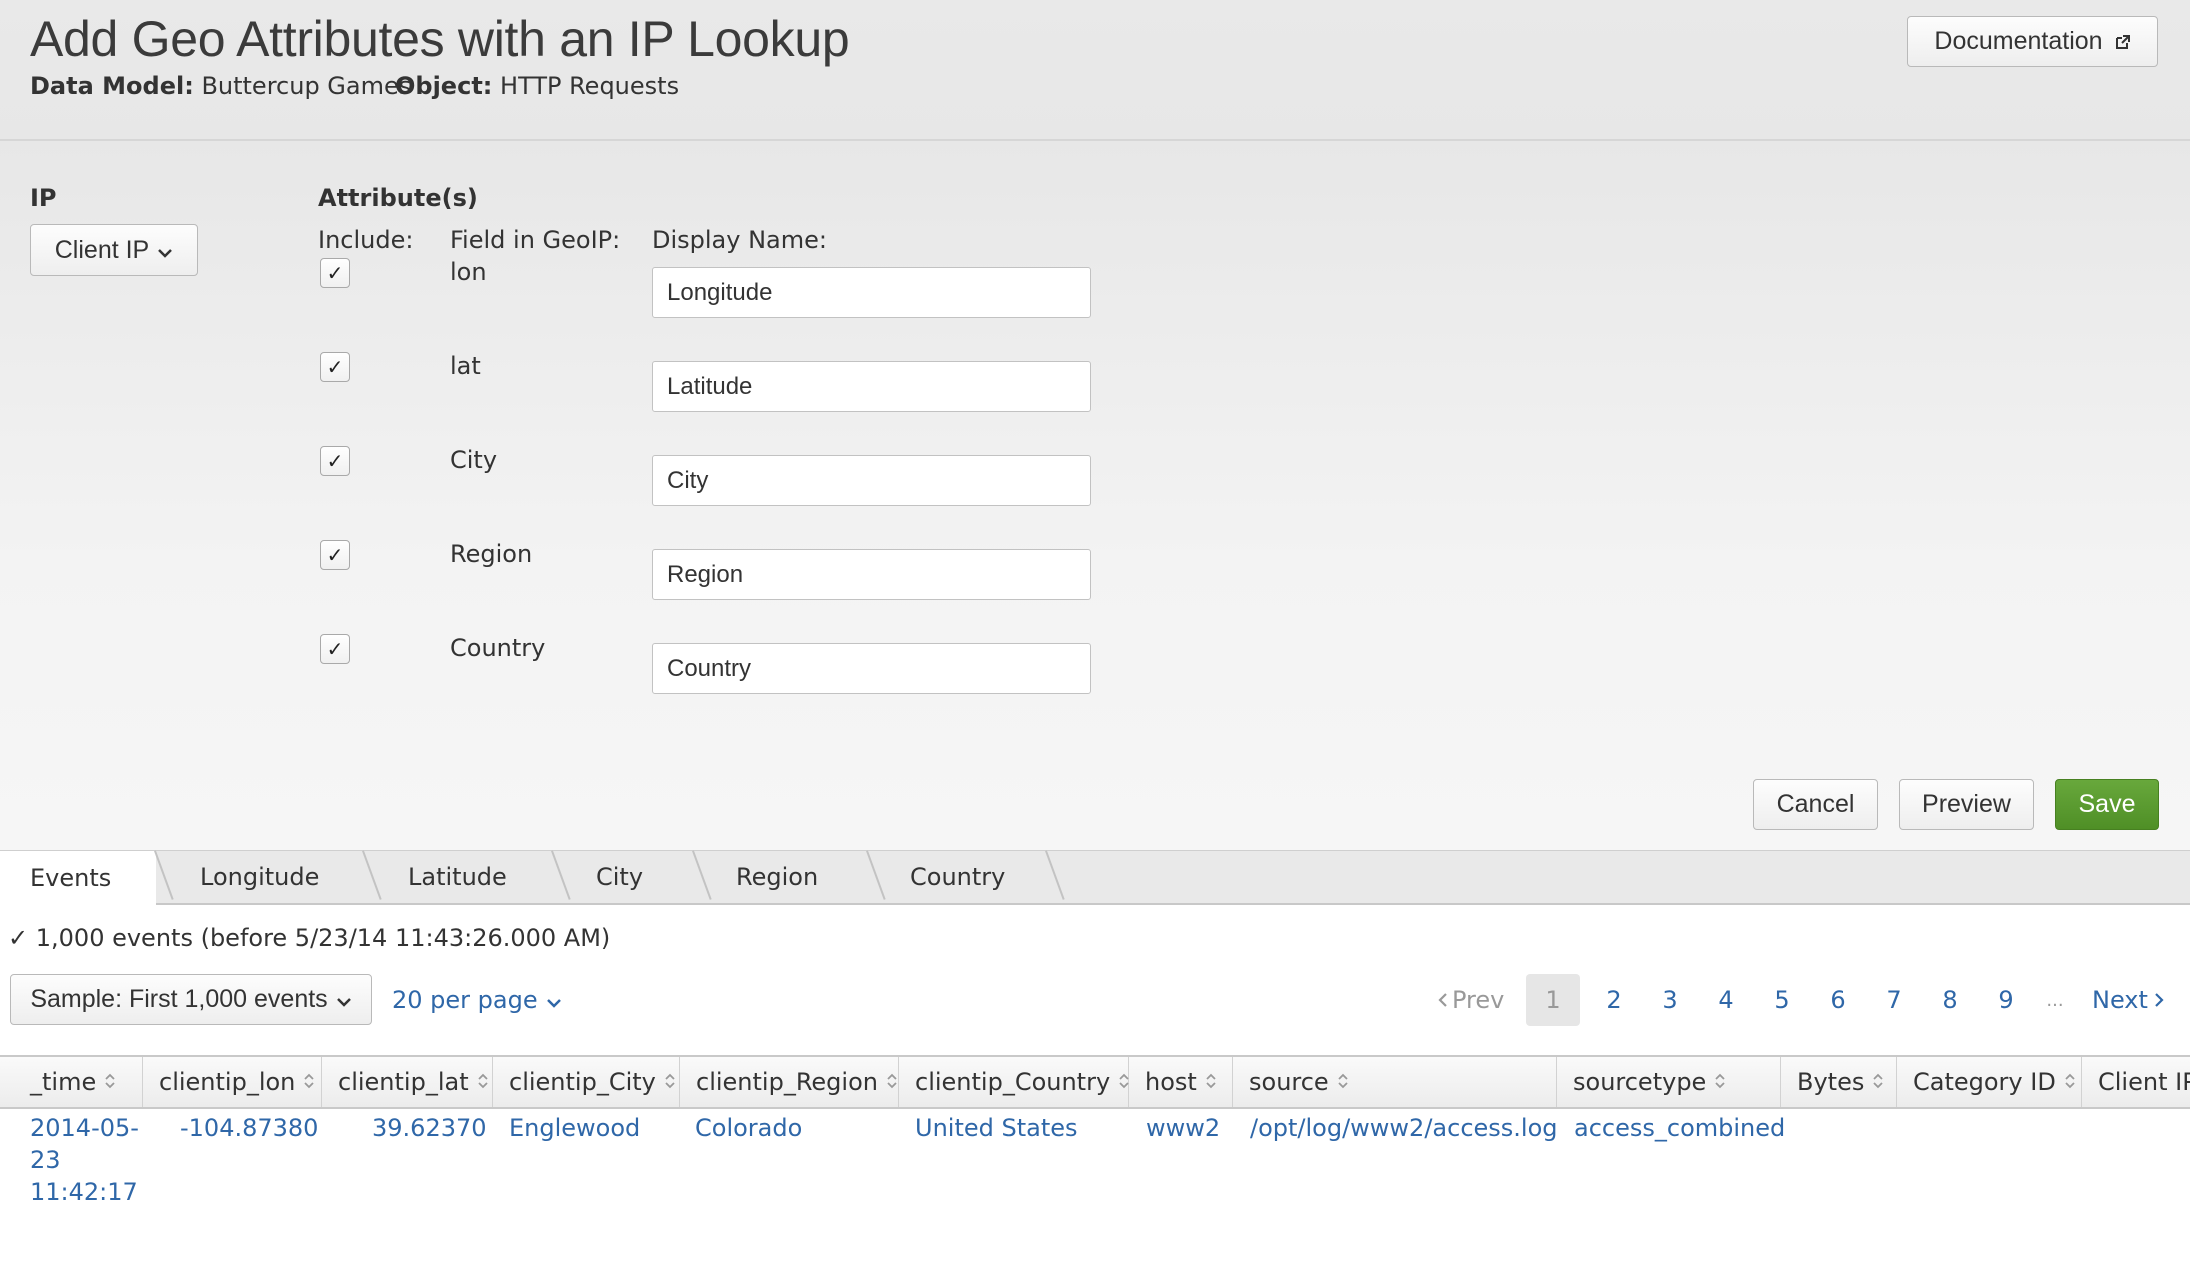 The width and height of the screenshot is (2190, 1272). I want to click on include-checkbox-lat: ✓, so click(335, 367).